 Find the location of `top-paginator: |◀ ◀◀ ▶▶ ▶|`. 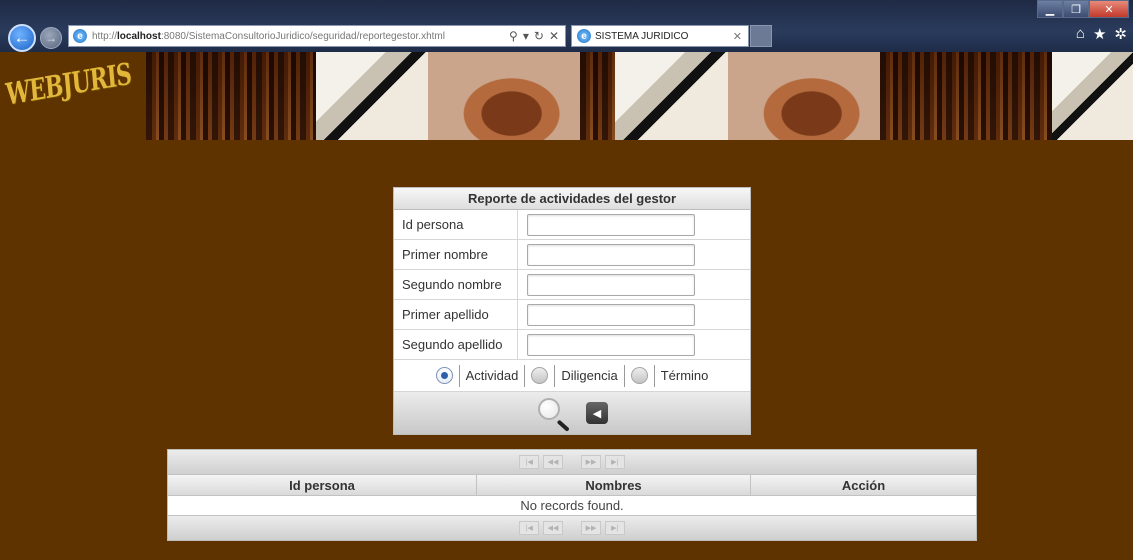

top-paginator: |◀ ◀◀ ▶▶ ▶| is located at coordinates (572, 462).